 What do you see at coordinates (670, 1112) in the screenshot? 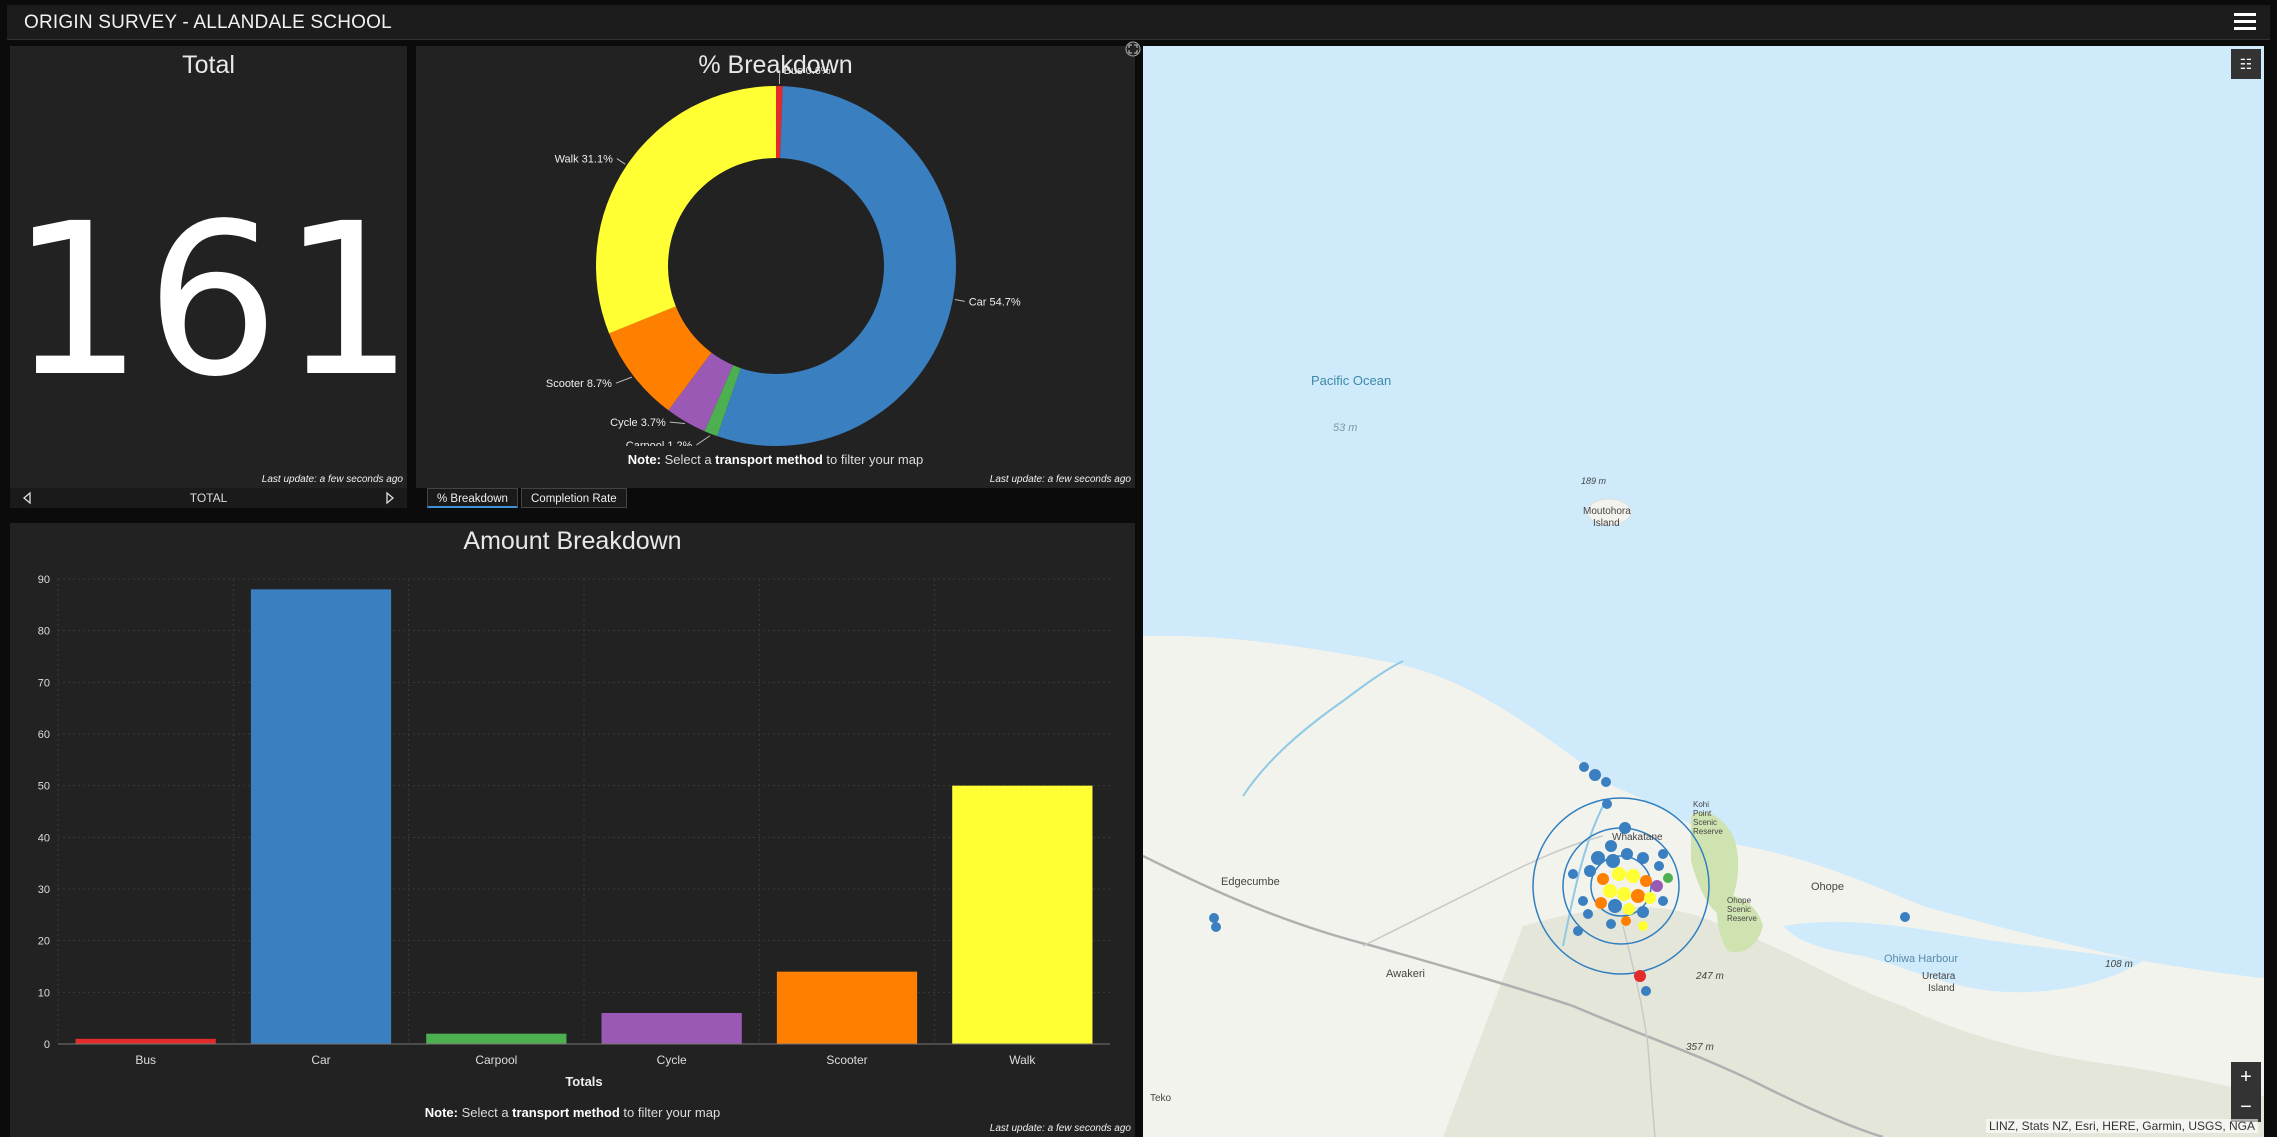
I see `bar-note-suffix: to filter your map` at bounding box center [670, 1112].